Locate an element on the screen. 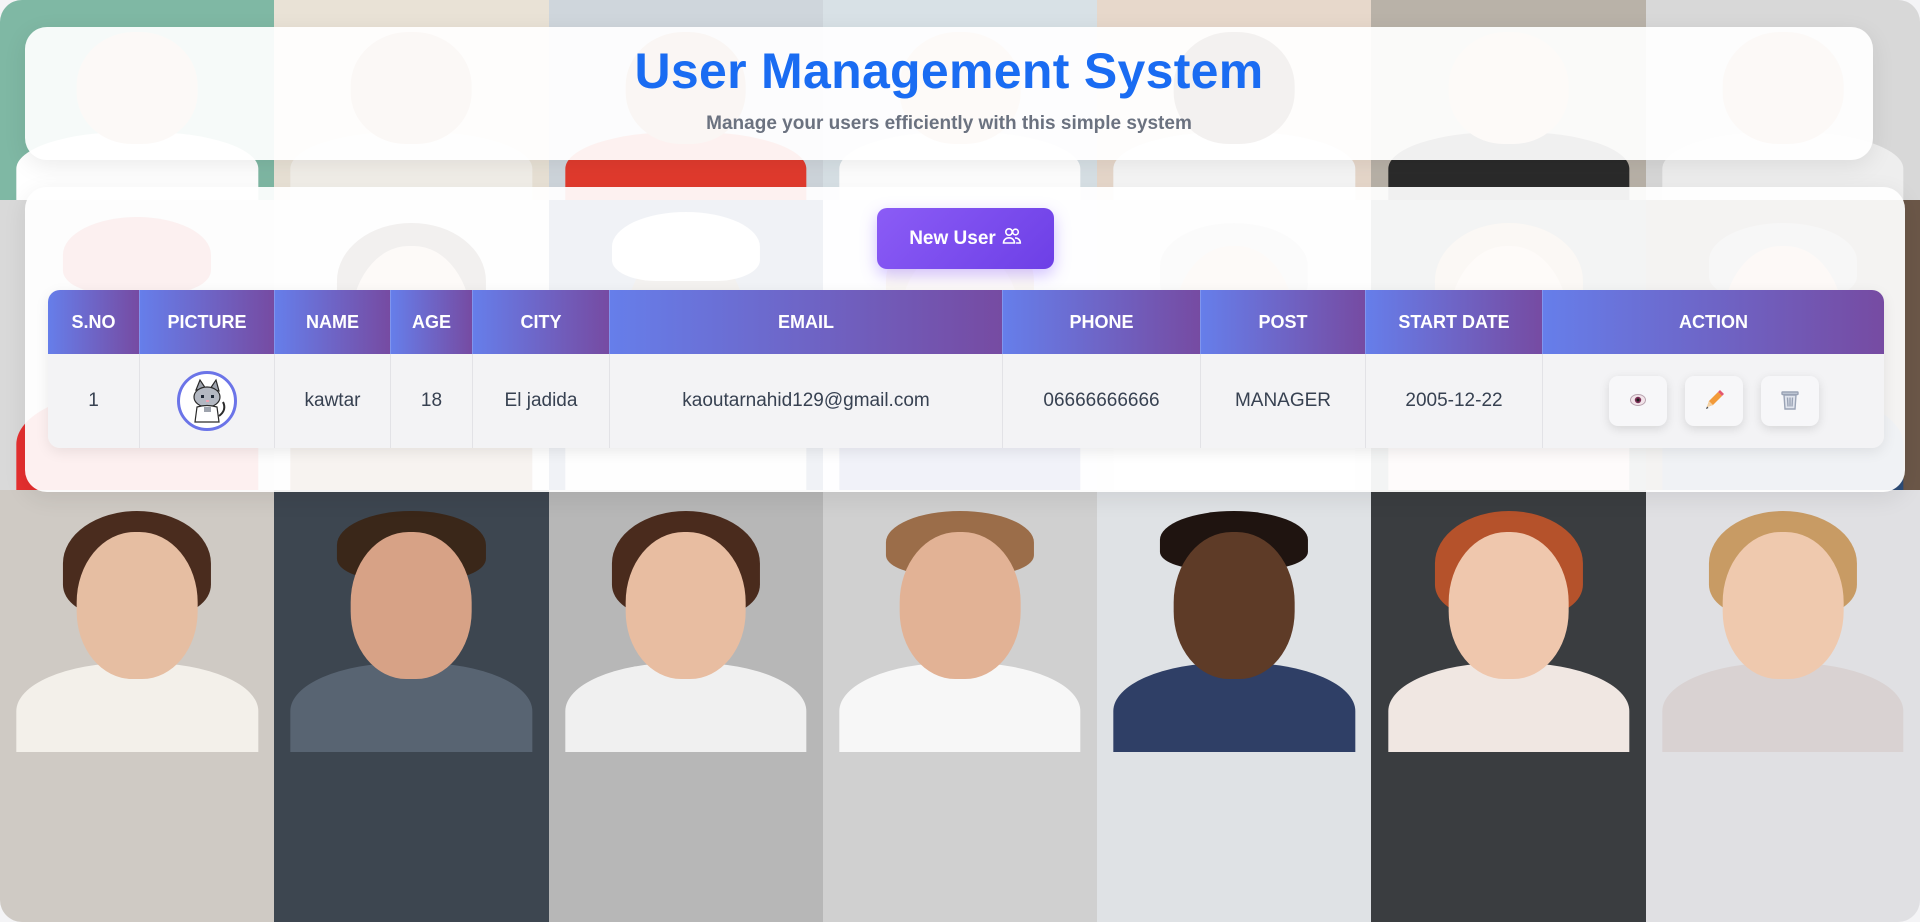 The width and height of the screenshot is (1920, 922). users-icon is located at coordinates (1012, 239).